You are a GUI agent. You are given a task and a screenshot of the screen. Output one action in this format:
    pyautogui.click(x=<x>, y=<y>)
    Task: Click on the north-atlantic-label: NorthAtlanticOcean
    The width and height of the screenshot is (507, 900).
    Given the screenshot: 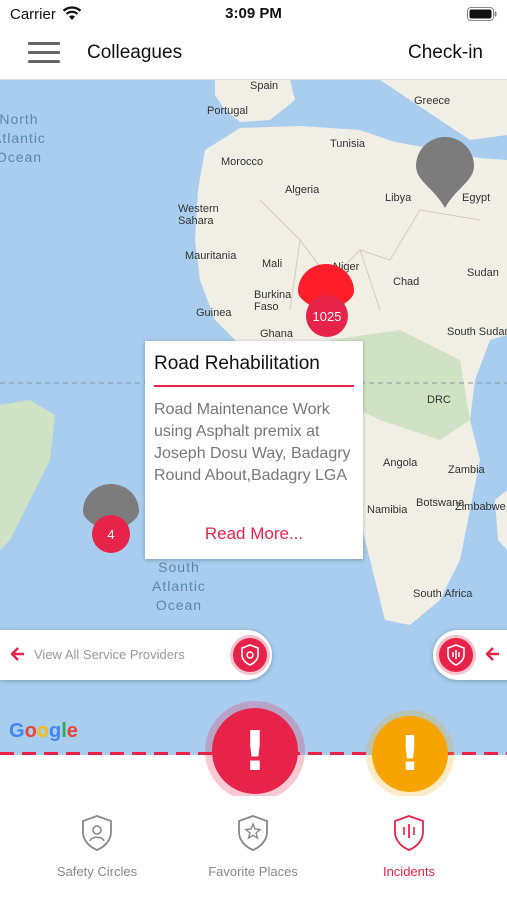 What is the action you would take?
    pyautogui.click(x=23, y=138)
    